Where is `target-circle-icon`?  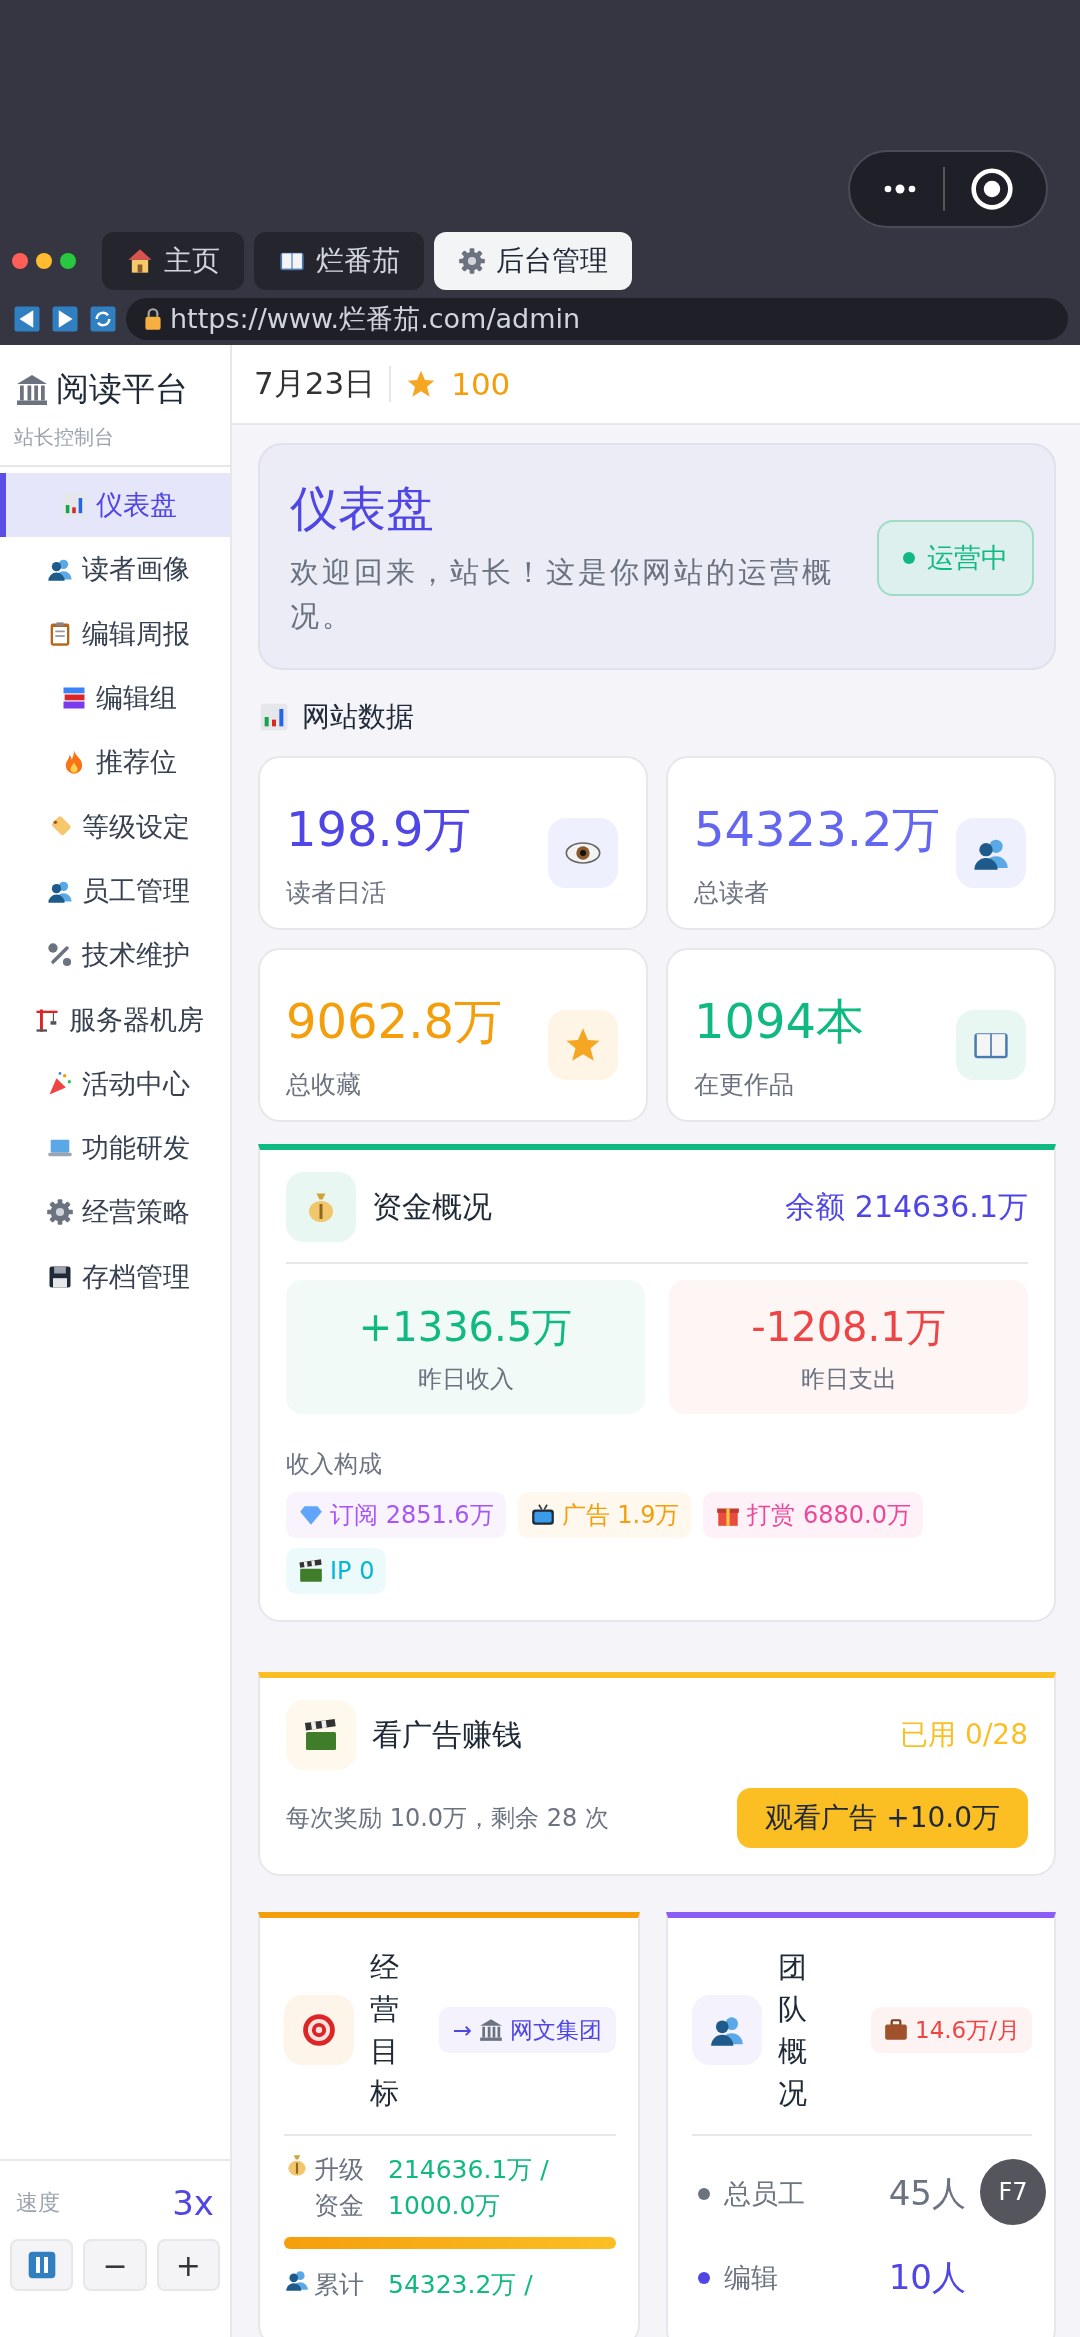 target-circle-icon is located at coordinates (991, 189).